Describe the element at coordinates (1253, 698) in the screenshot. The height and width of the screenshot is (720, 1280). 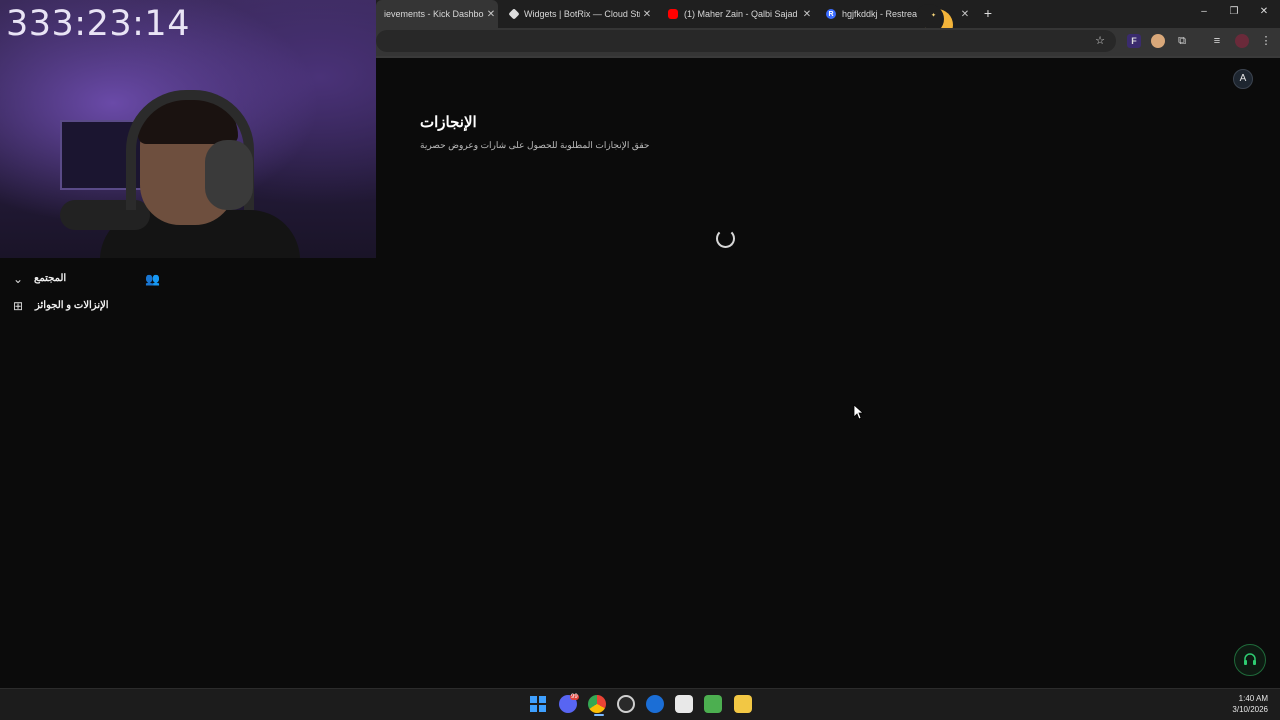
I see `taskbar-clock-time: 1:40 AM` at that location.